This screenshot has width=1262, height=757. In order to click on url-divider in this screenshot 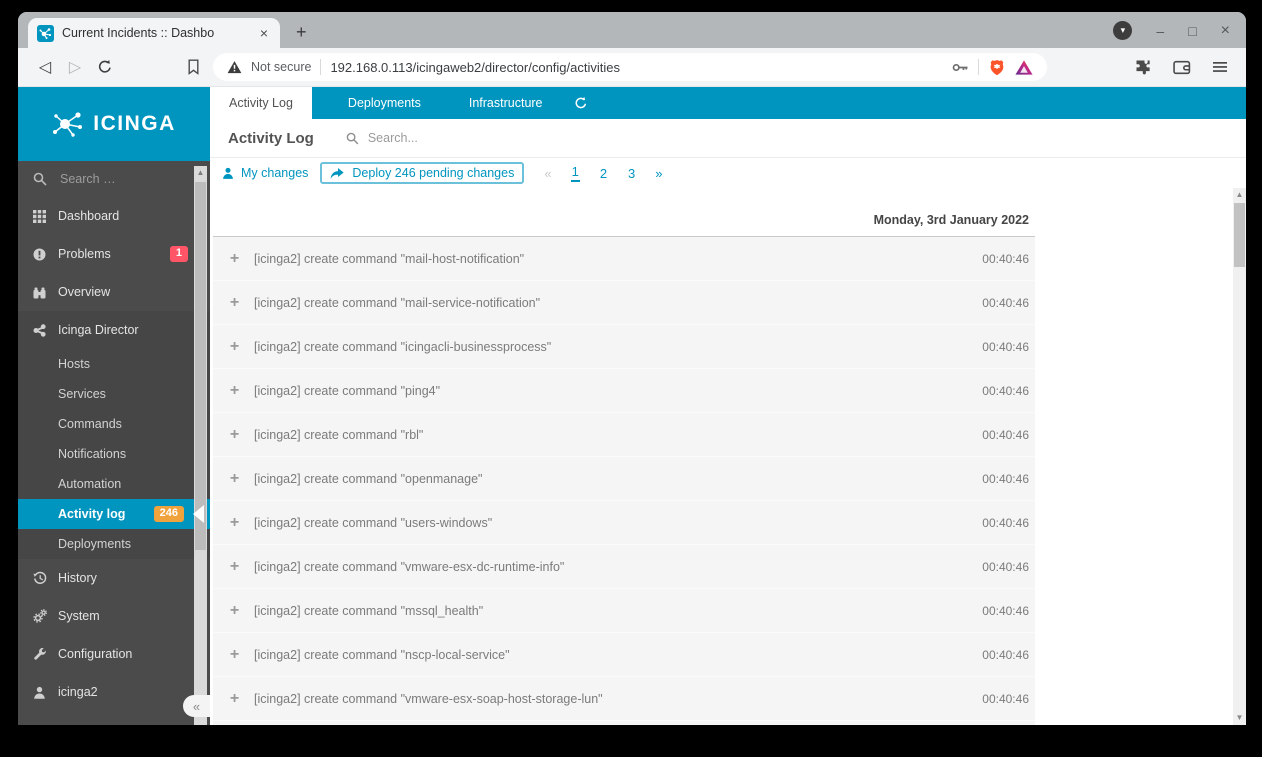, I will do `click(321, 67)`.